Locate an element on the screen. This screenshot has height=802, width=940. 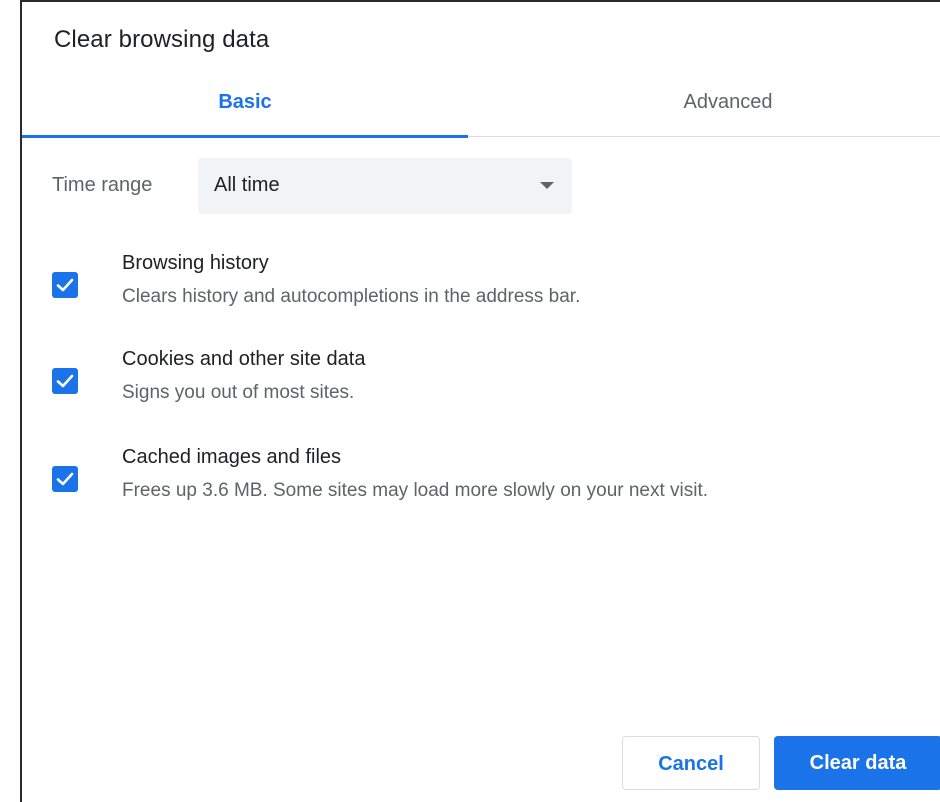
dropdown-arrow-icon is located at coordinates (547, 185).